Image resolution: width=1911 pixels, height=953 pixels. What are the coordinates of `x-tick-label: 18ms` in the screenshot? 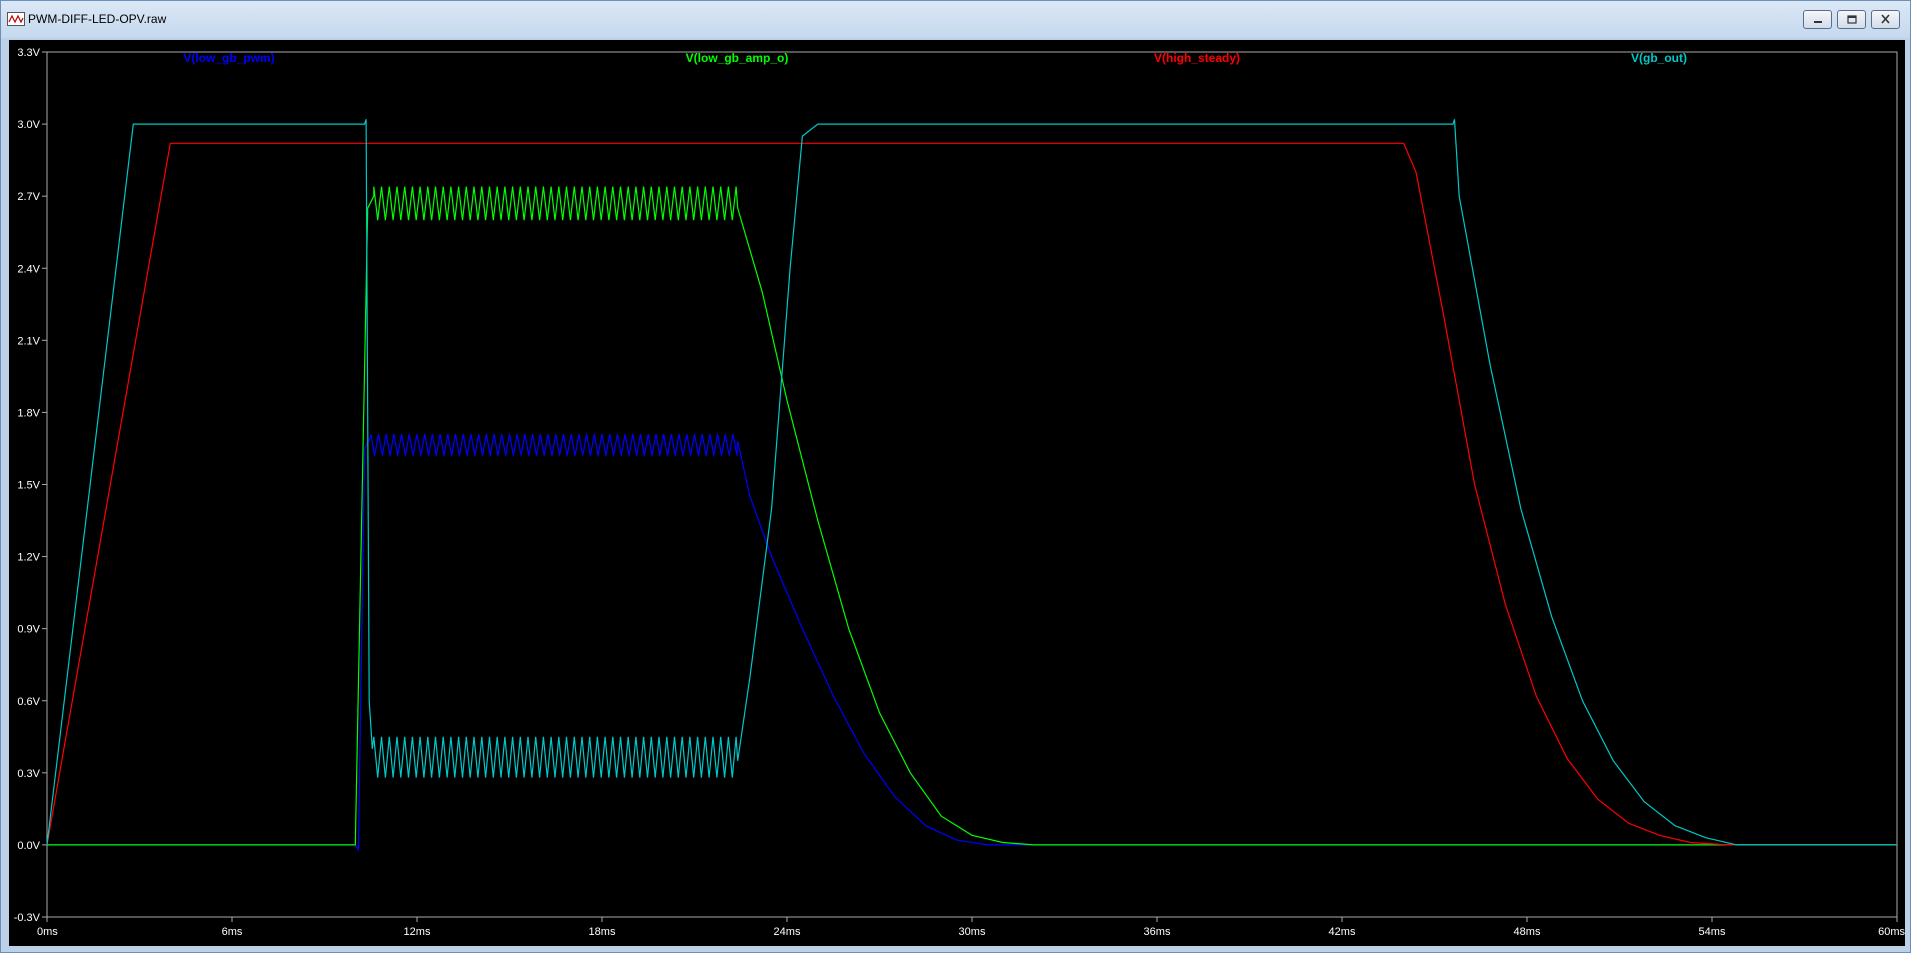 It's located at (602, 932).